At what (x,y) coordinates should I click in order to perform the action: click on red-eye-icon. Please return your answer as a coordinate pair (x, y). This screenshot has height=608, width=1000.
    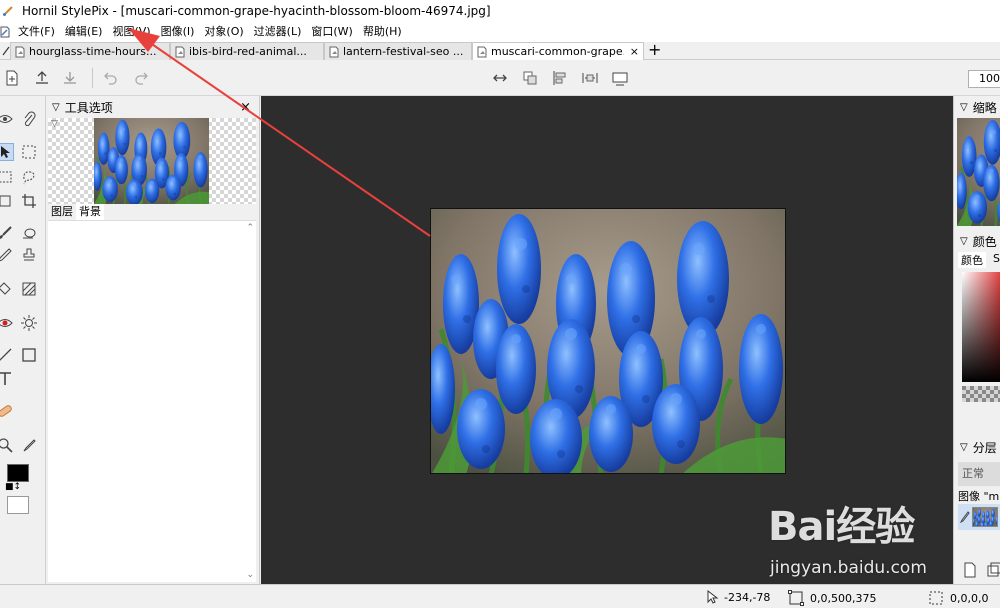
    Looking at the image, I should click on (6, 323).